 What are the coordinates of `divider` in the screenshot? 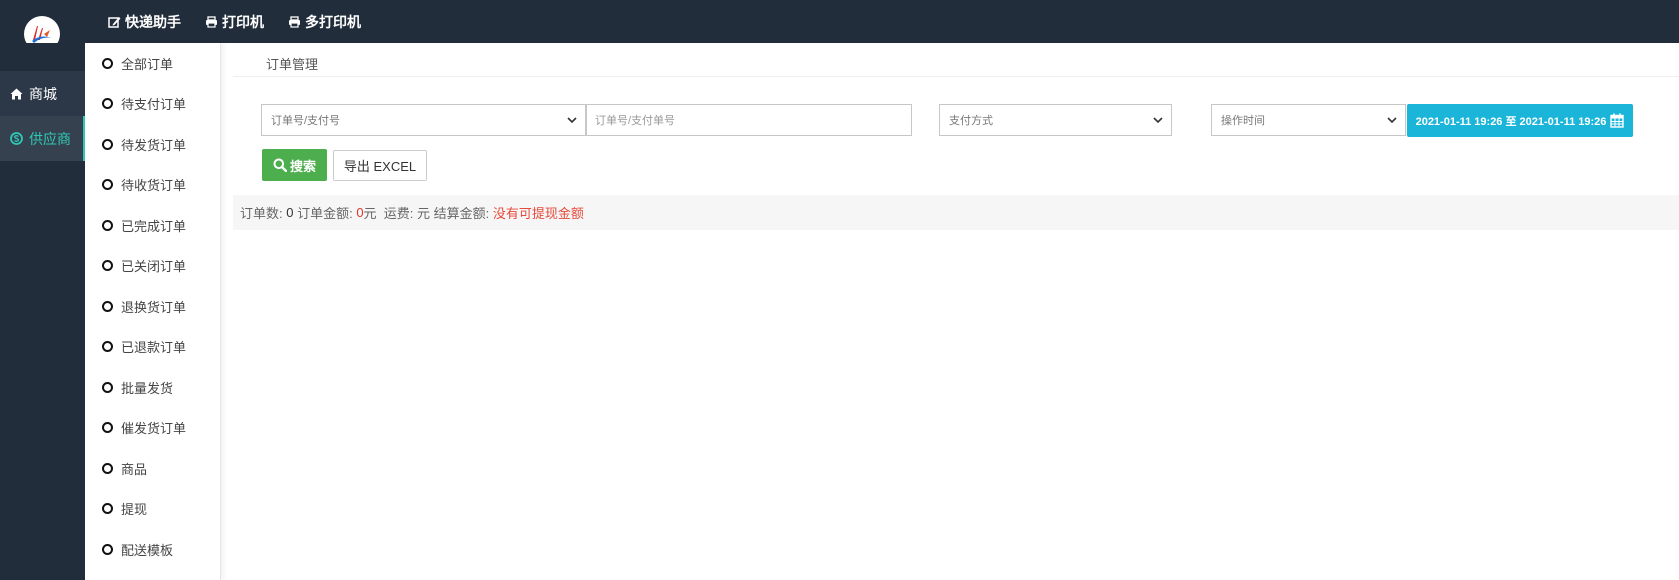 It's located at (956, 76).